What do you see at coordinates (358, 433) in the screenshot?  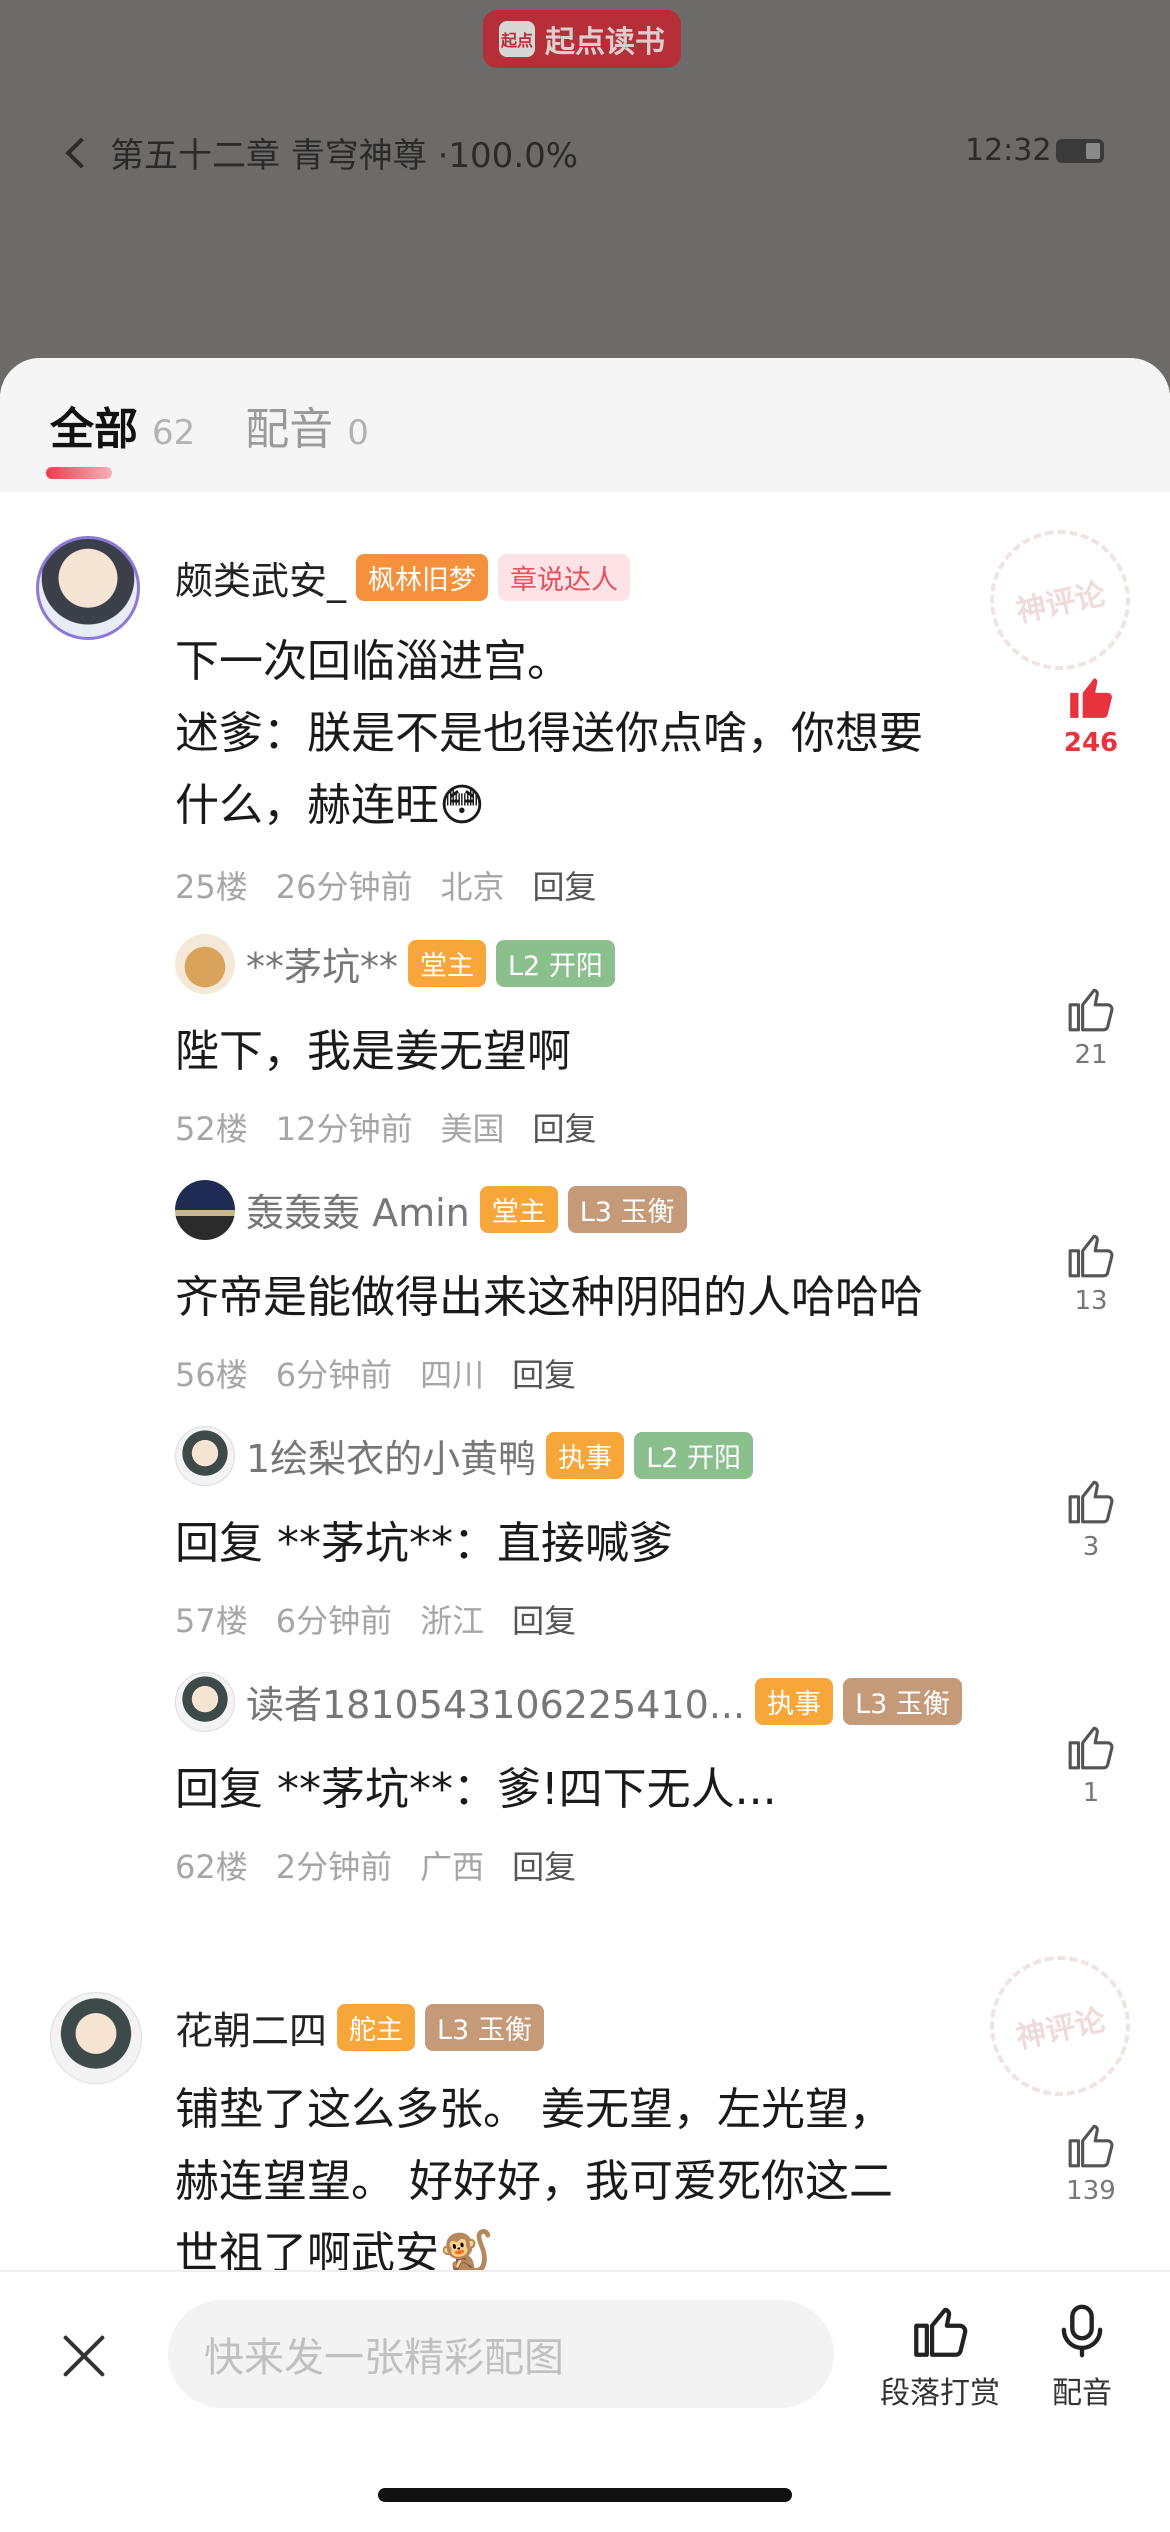 I see `tab-count: 0` at bounding box center [358, 433].